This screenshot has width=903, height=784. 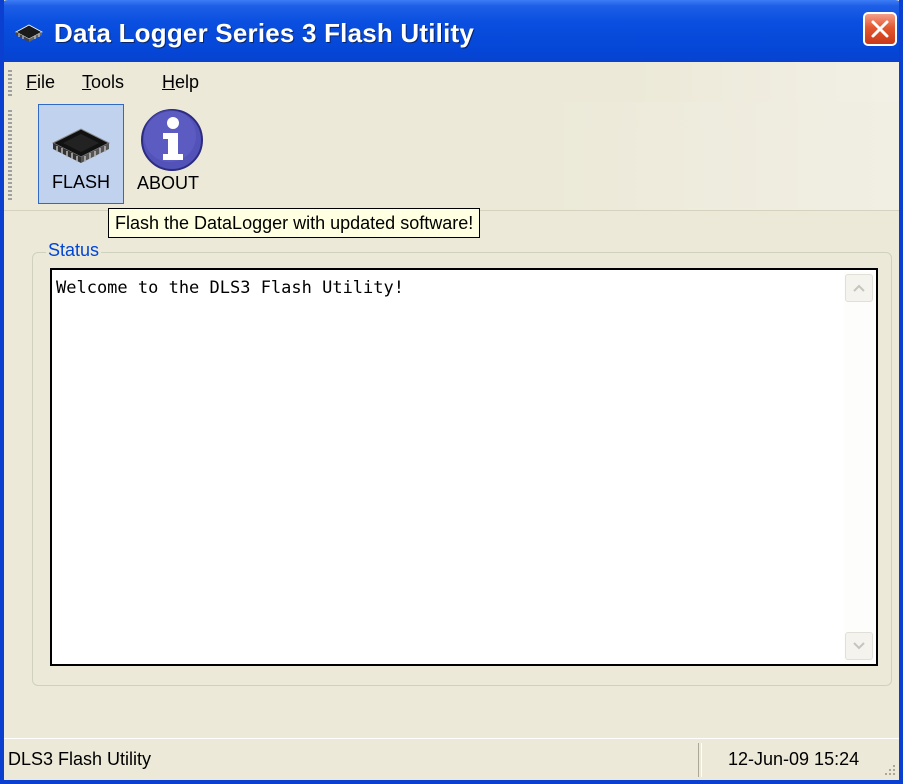 I want to click on scroll-down-button, so click(x=859, y=646).